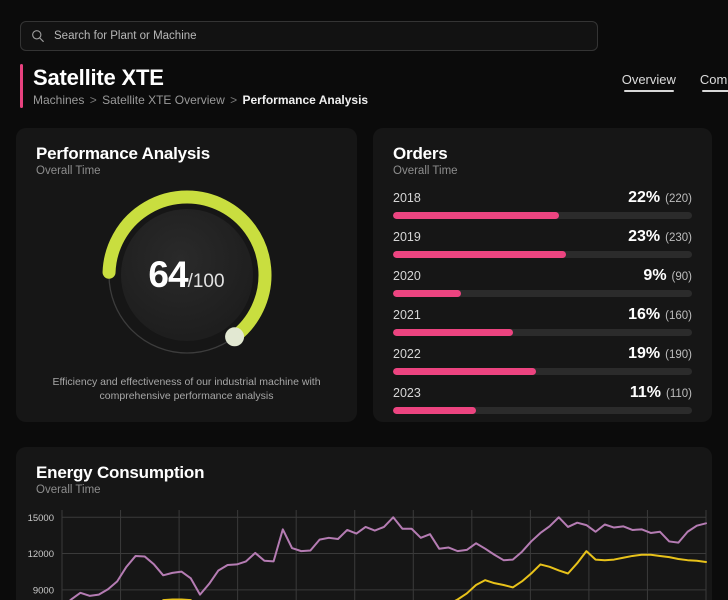 This screenshot has height=600, width=728. What do you see at coordinates (305, 99) in the screenshot?
I see `breadcrumb-current: Performance Analysis` at bounding box center [305, 99].